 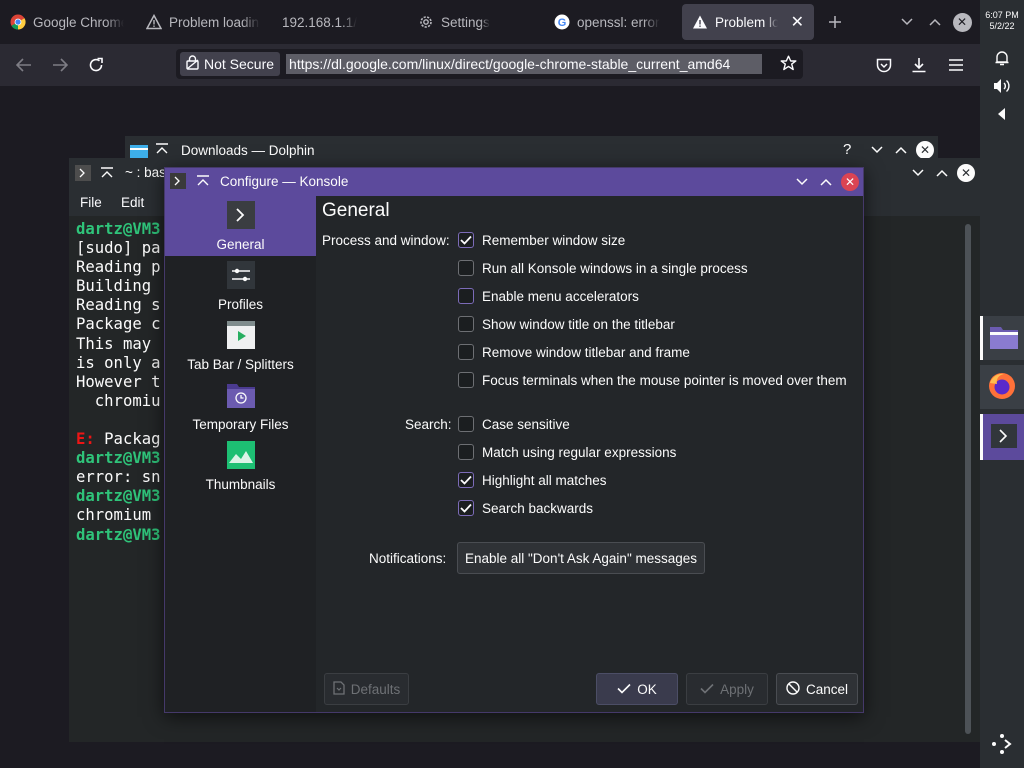 What do you see at coordinates (366, 689) in the screenshot?
I see `defaults-button: Defaults` at bounding box center [366, 689].